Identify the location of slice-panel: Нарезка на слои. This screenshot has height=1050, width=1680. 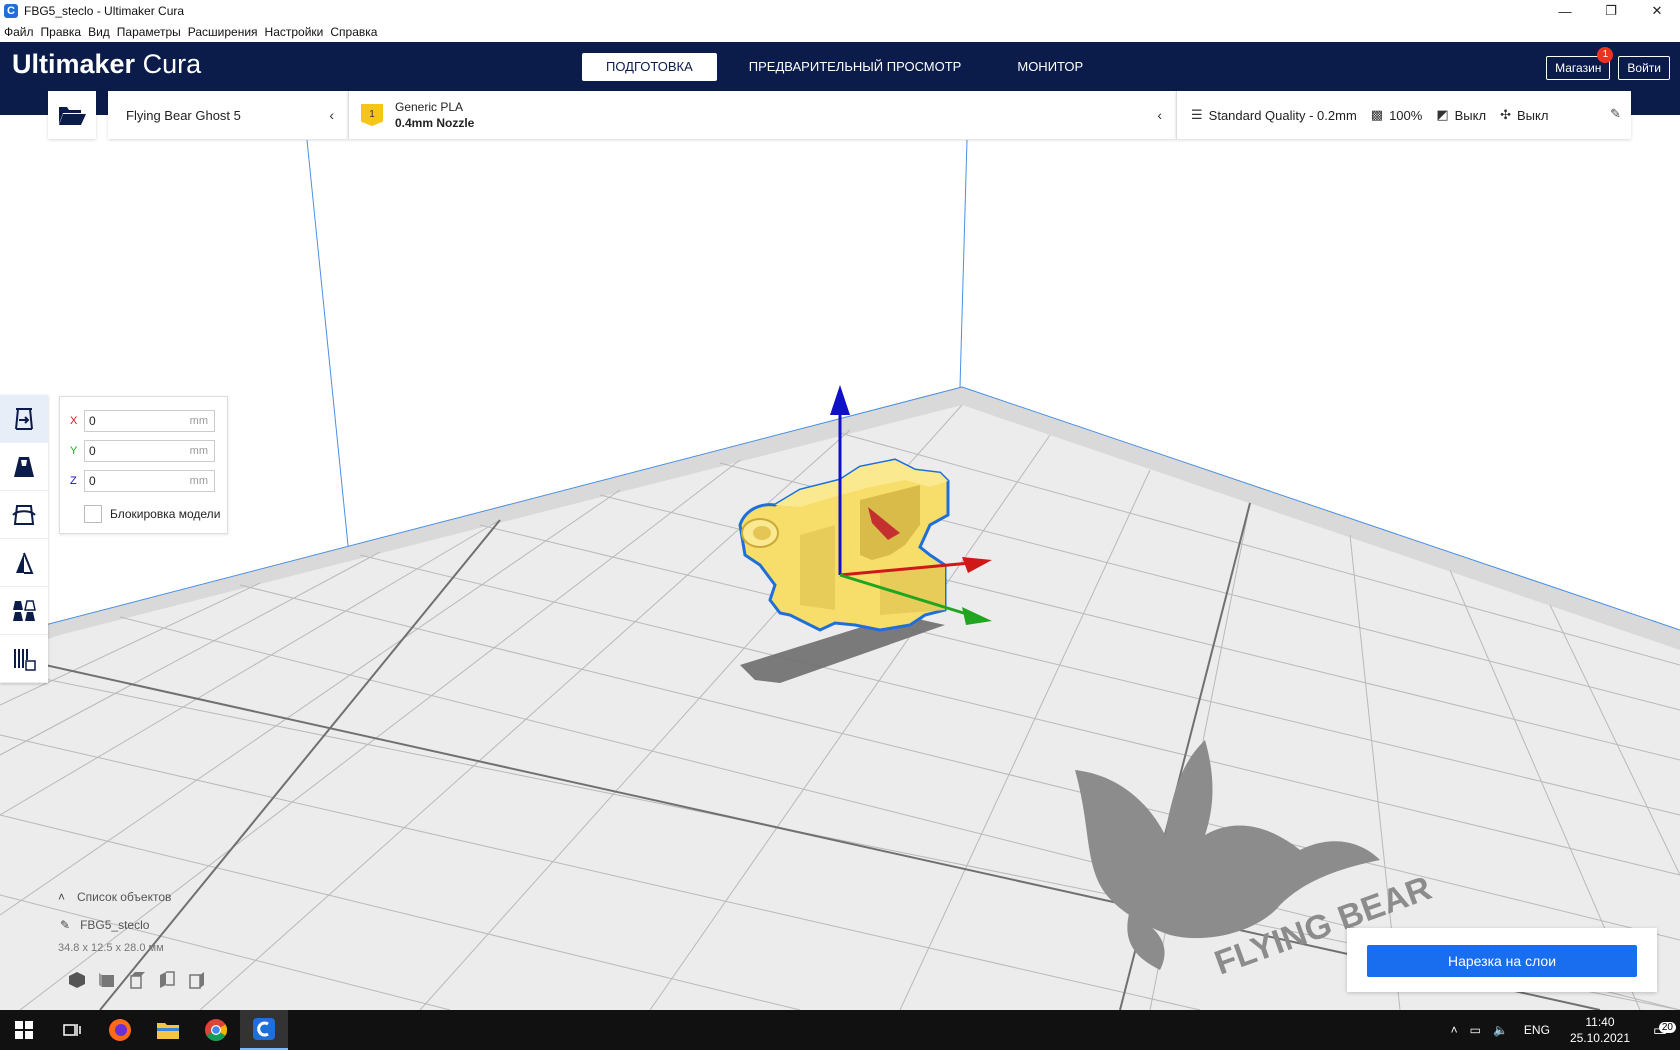
(1502, 960).